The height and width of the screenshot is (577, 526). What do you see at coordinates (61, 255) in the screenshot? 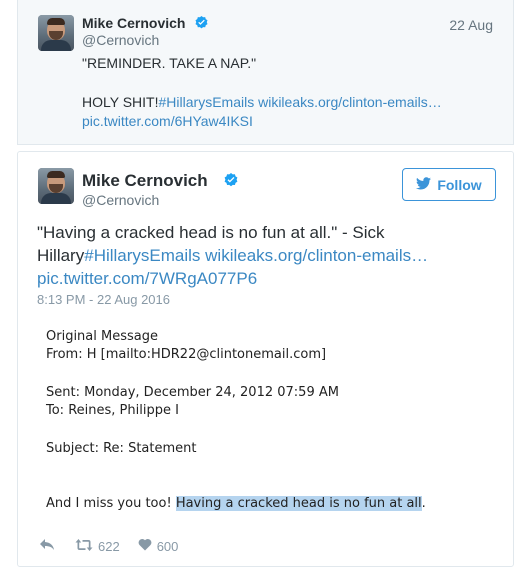
I see `tweet-text-plain: Hillary` at bounding box center [61, 255].